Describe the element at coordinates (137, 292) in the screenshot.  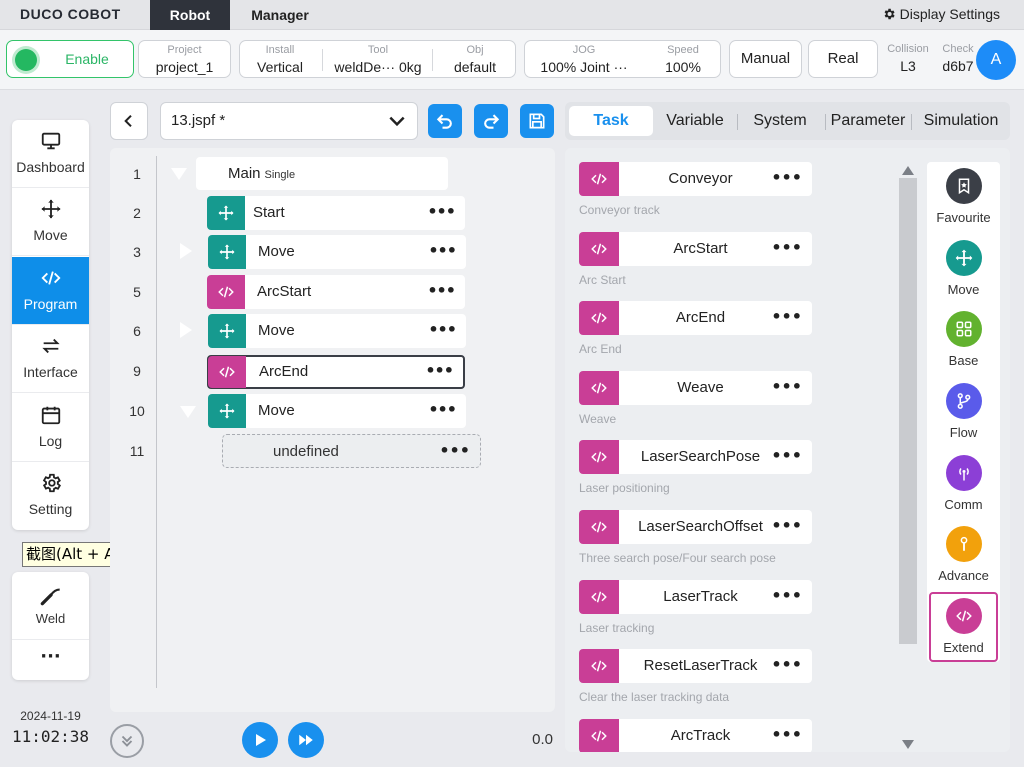
I see `line-number: 5` at that location.